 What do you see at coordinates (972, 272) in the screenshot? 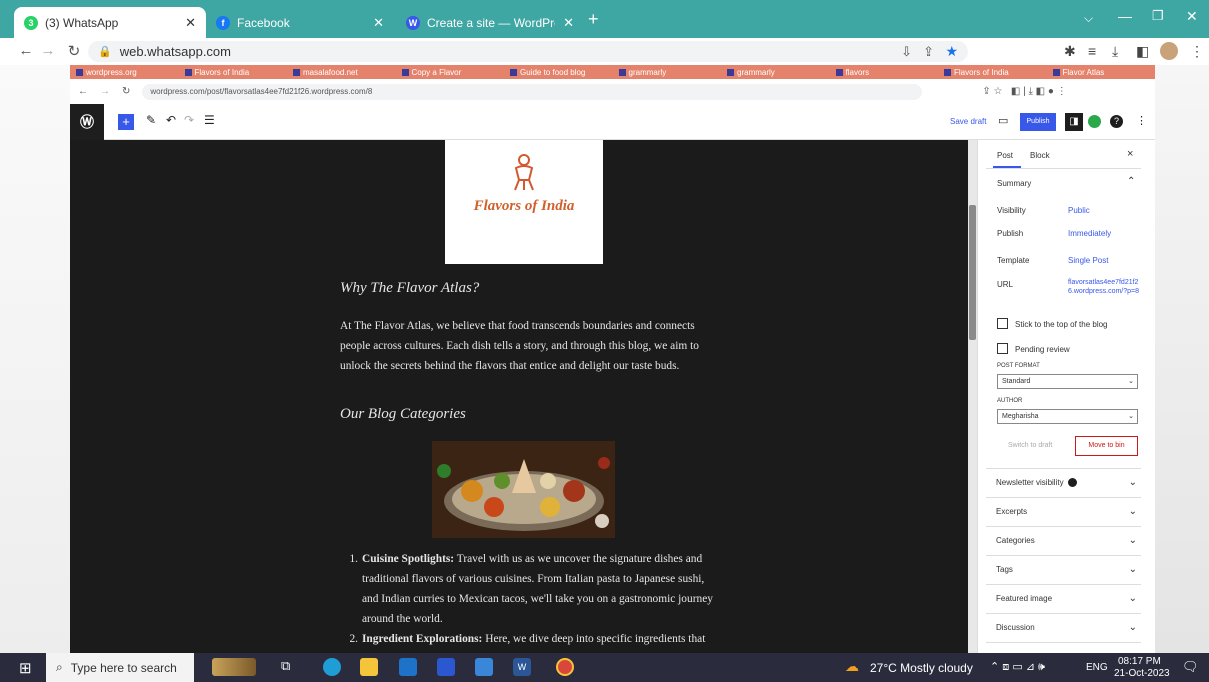
I see `scrollbar-thumb` at bounding box center [972, 272].